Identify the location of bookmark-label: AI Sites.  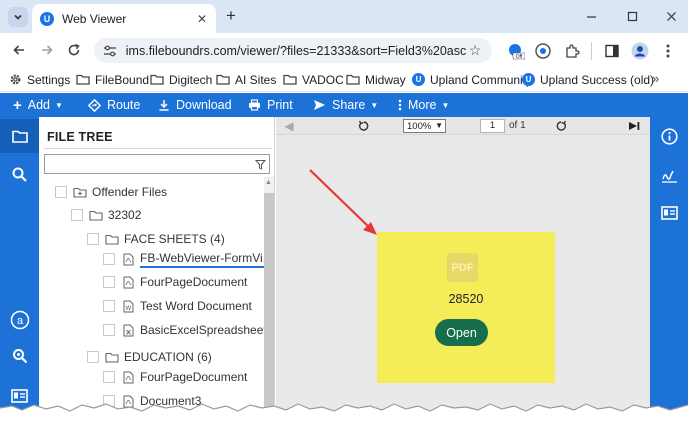
(256, 79).